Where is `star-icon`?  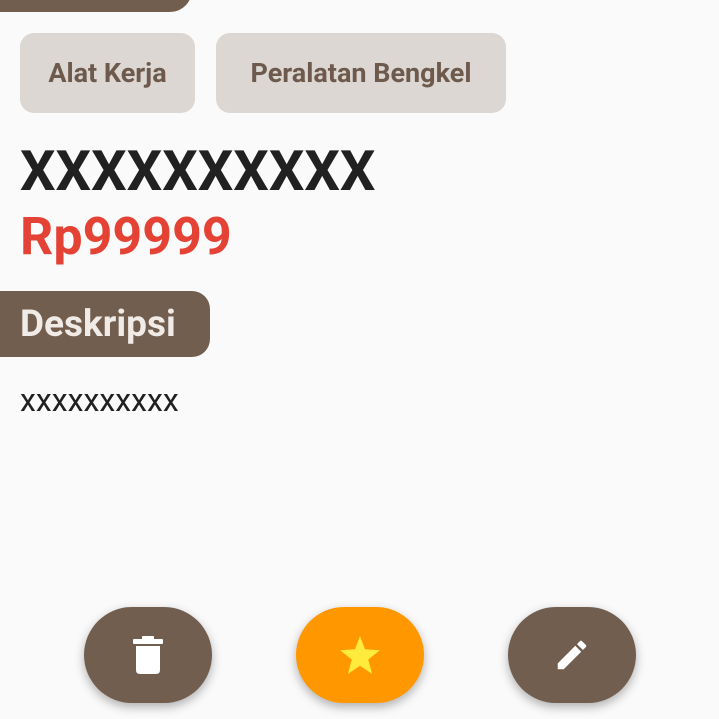
star-icon is located at coordinates (360, 655).